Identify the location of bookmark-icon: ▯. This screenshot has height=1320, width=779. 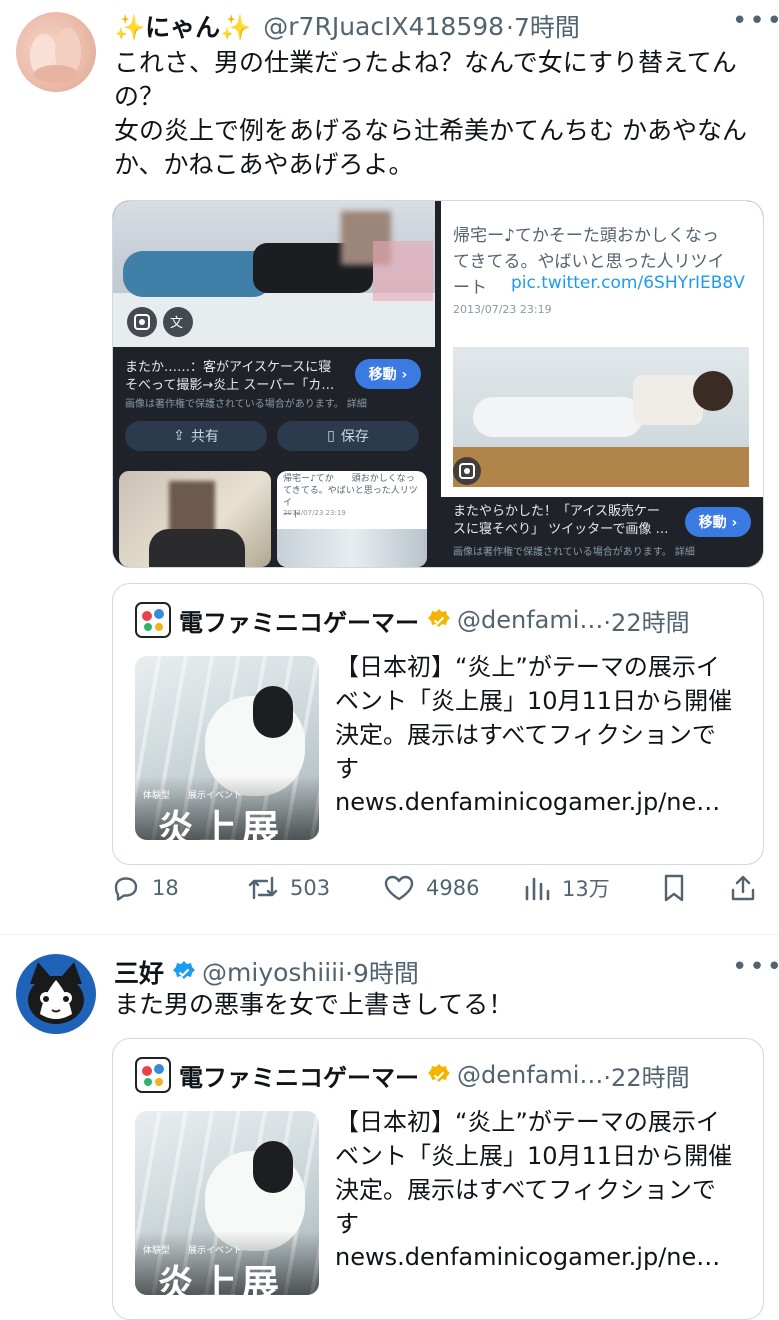
(331, 436).